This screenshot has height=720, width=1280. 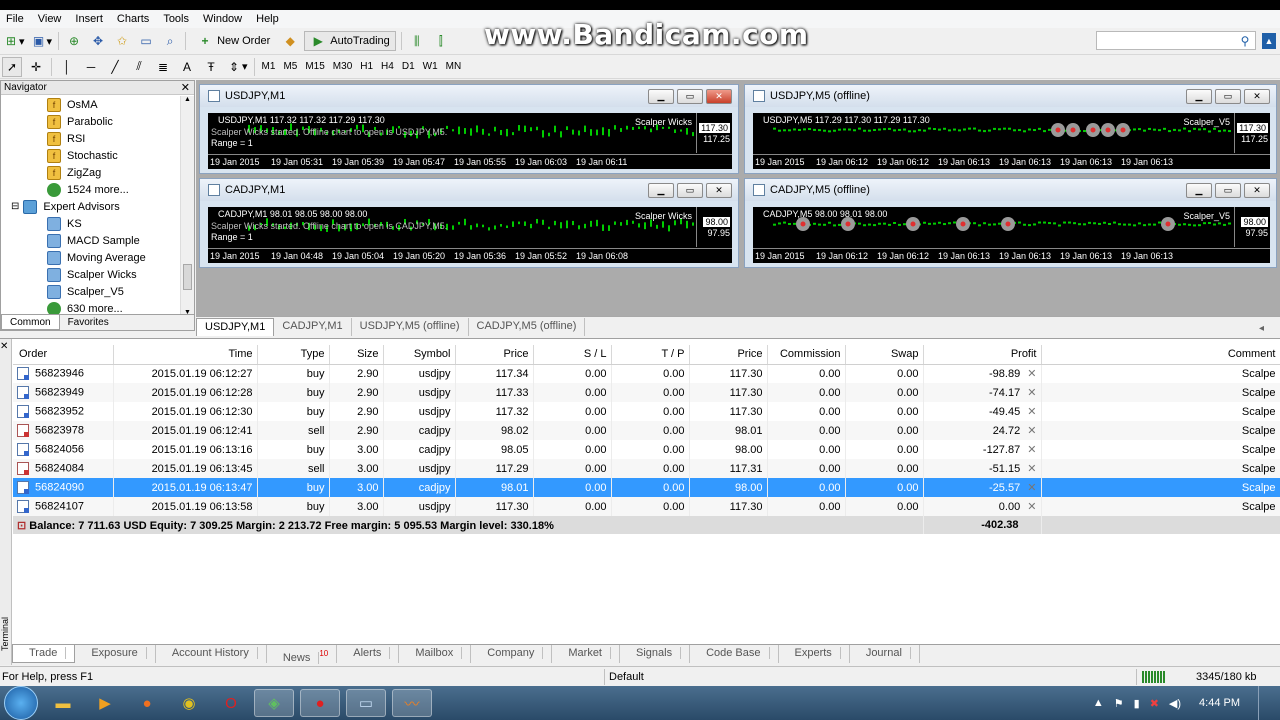 I want to click on timeframe-m1: M1, so click(x=269, y=67).